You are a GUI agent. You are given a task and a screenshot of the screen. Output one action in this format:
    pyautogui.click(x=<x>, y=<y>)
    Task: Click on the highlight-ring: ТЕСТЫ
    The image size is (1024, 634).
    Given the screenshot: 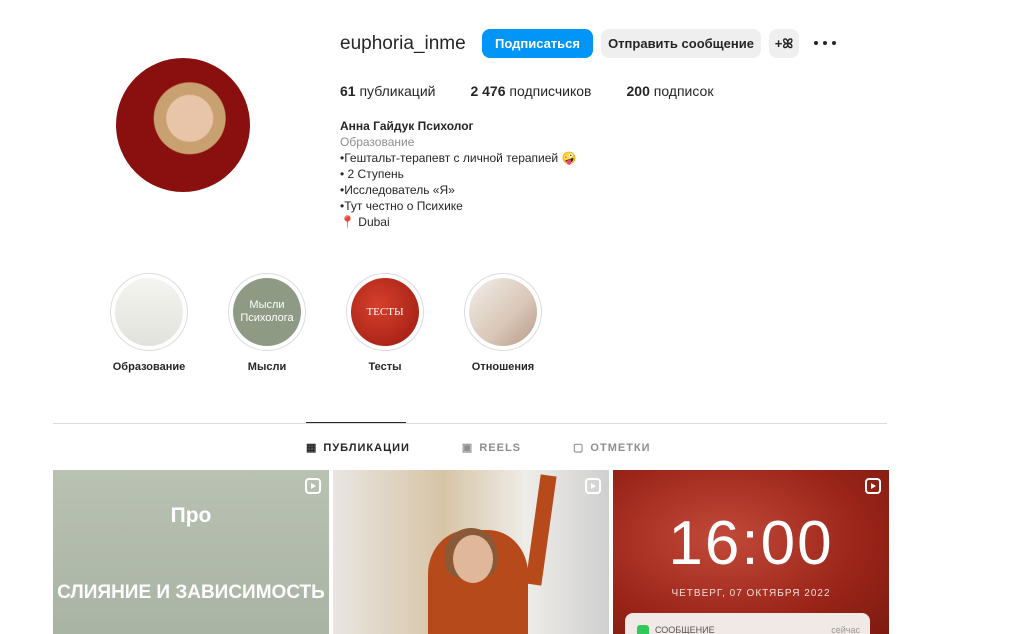 What is the action you would take?
    pyautogui.click(x=385, y=312)
    